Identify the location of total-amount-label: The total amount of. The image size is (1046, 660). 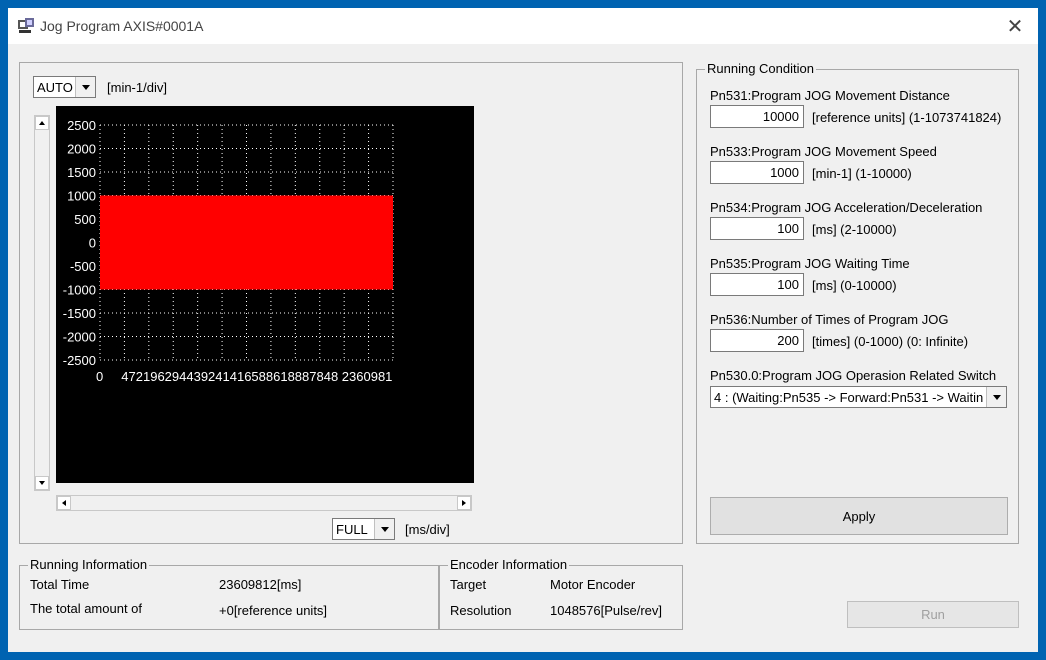
(86, 608).